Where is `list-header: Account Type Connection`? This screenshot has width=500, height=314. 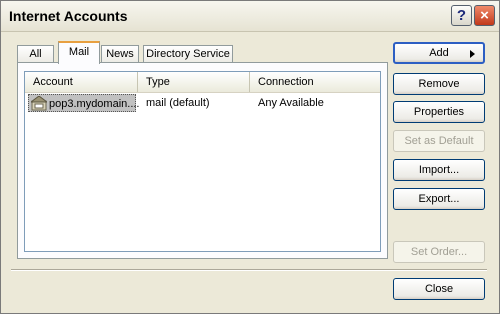 list-header: Account Type Connection is located at coordinates (202, 82).